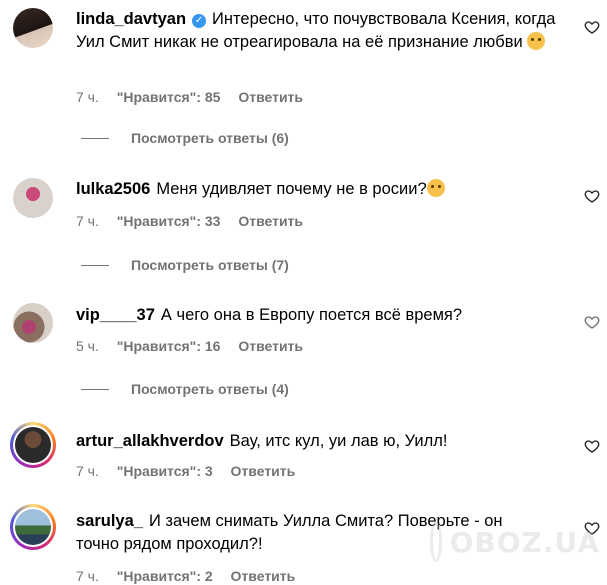  I want to click on username: sarulya_, so click(109, 521).